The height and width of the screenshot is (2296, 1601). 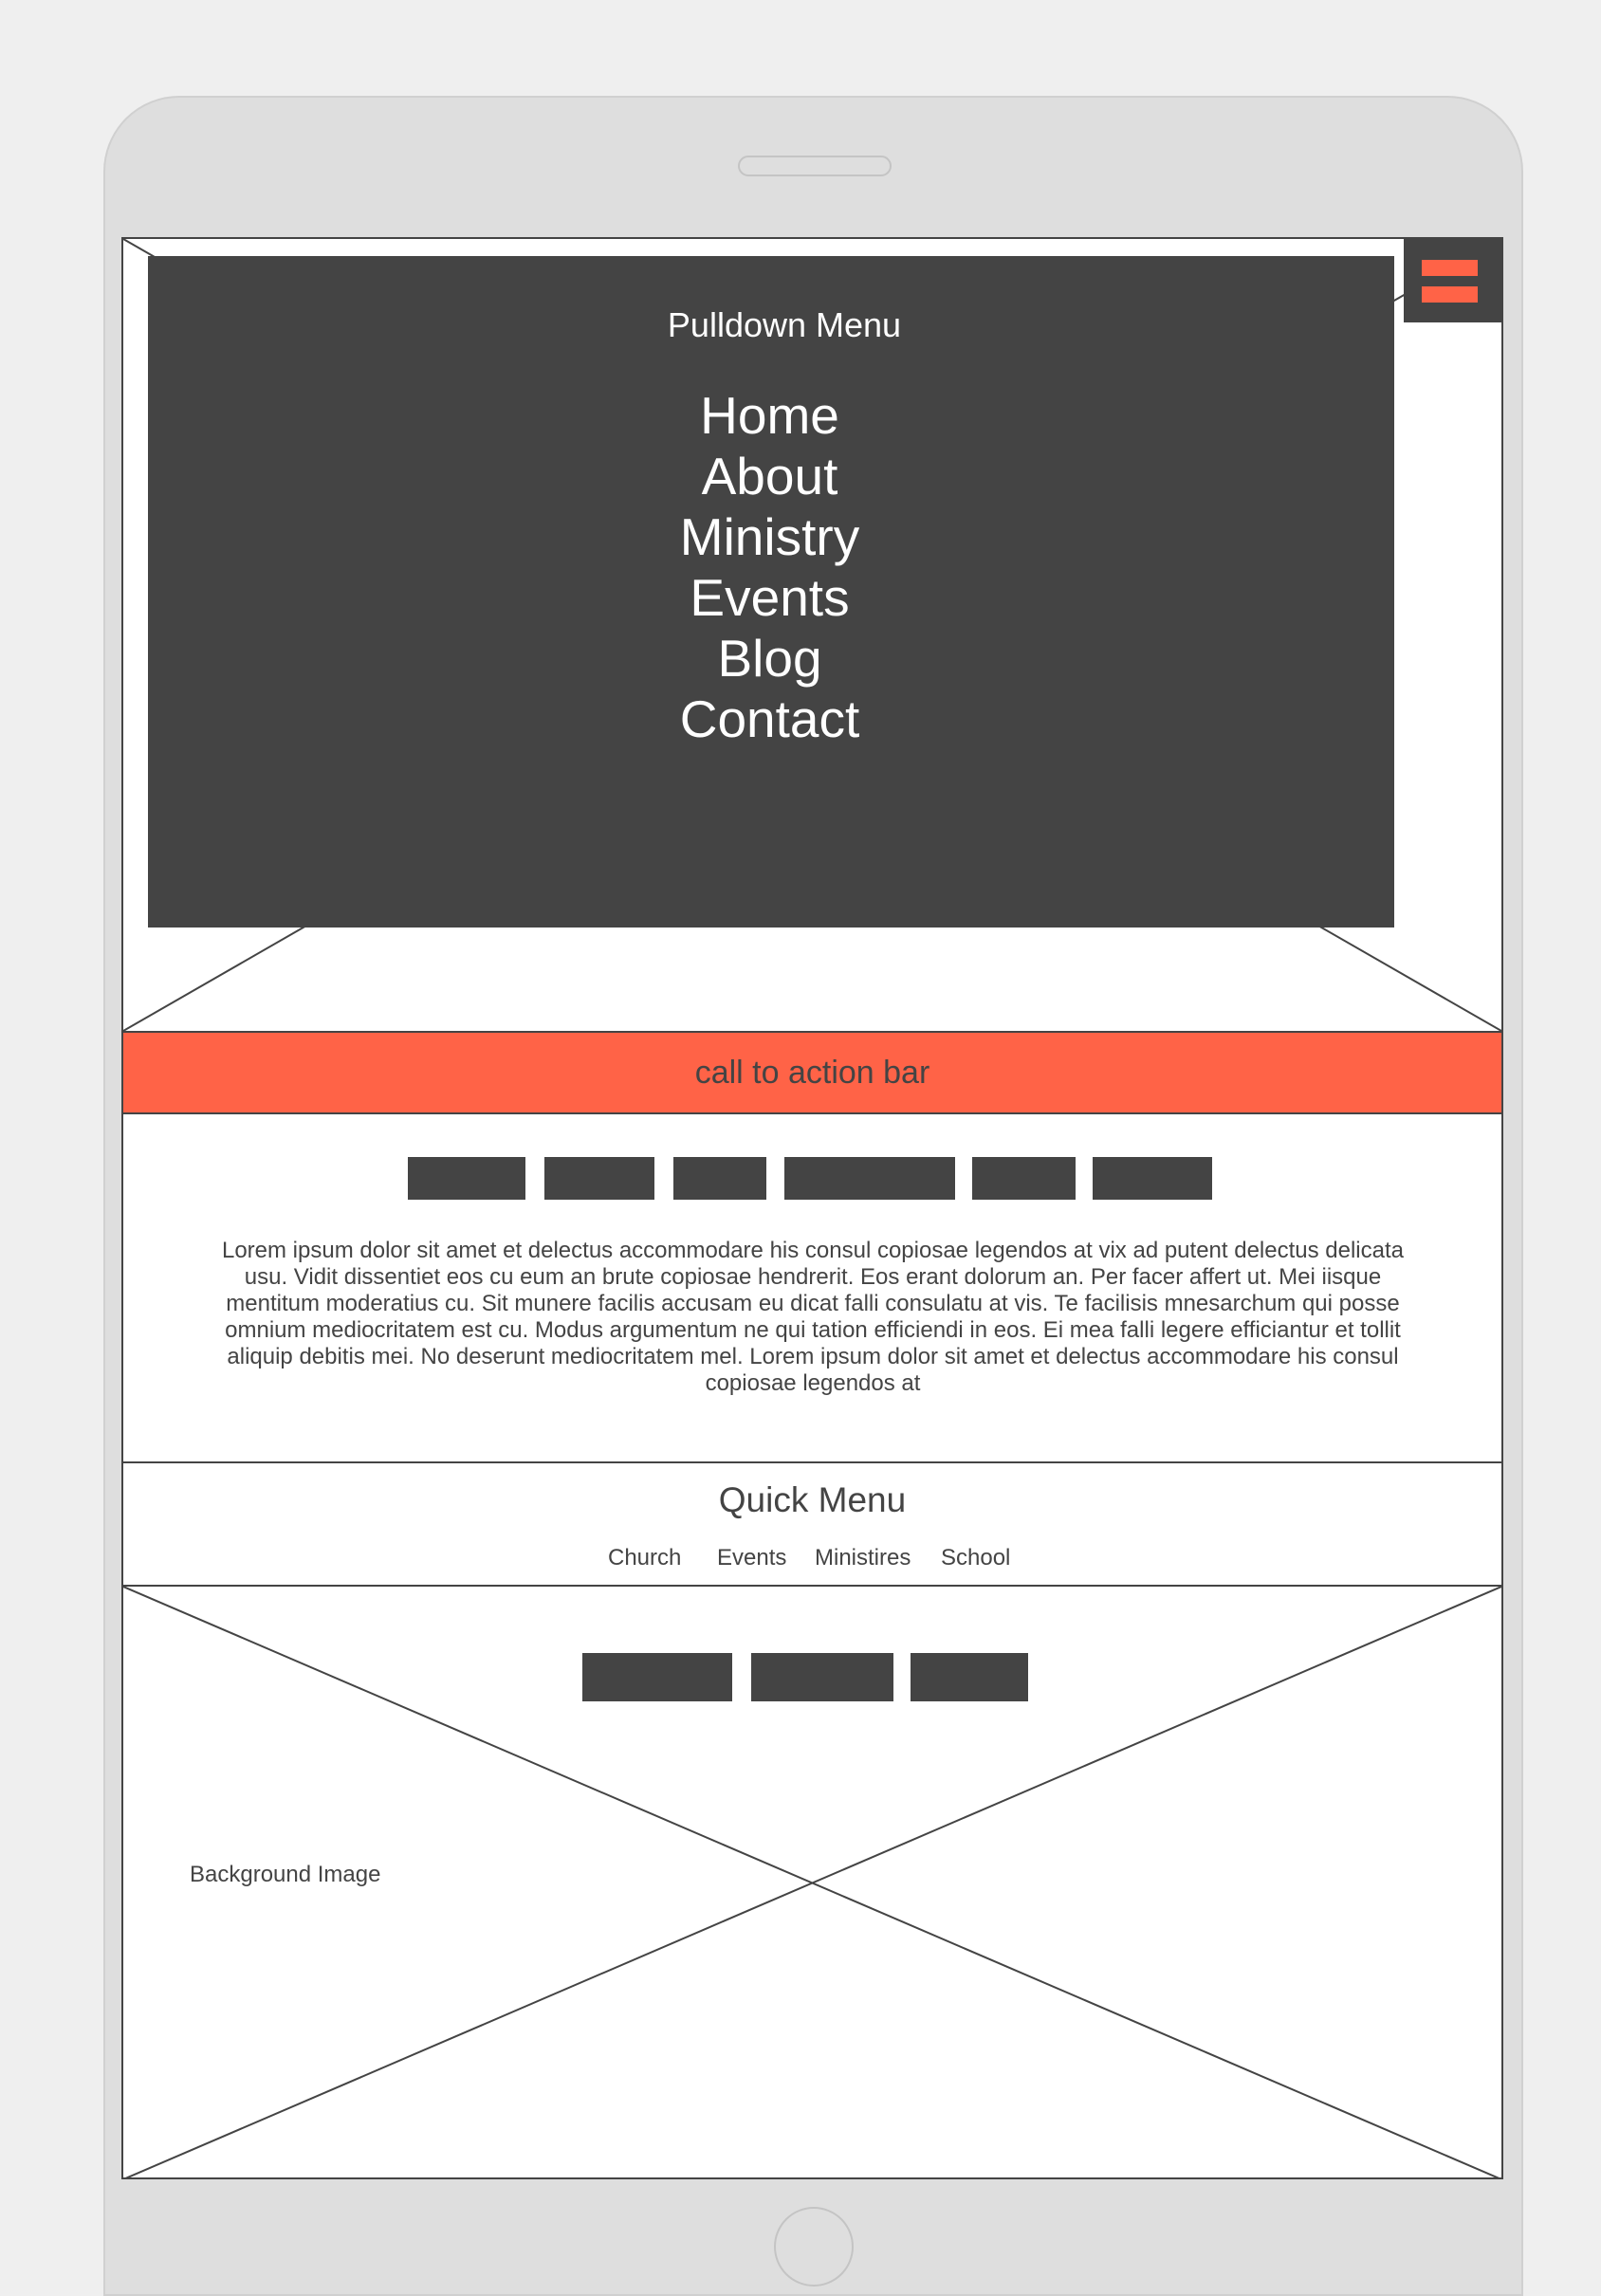 What do you see at coordinates (815, 166) in the screenshot?
I see `tablet-speaker` at bounding box center [815, 166].